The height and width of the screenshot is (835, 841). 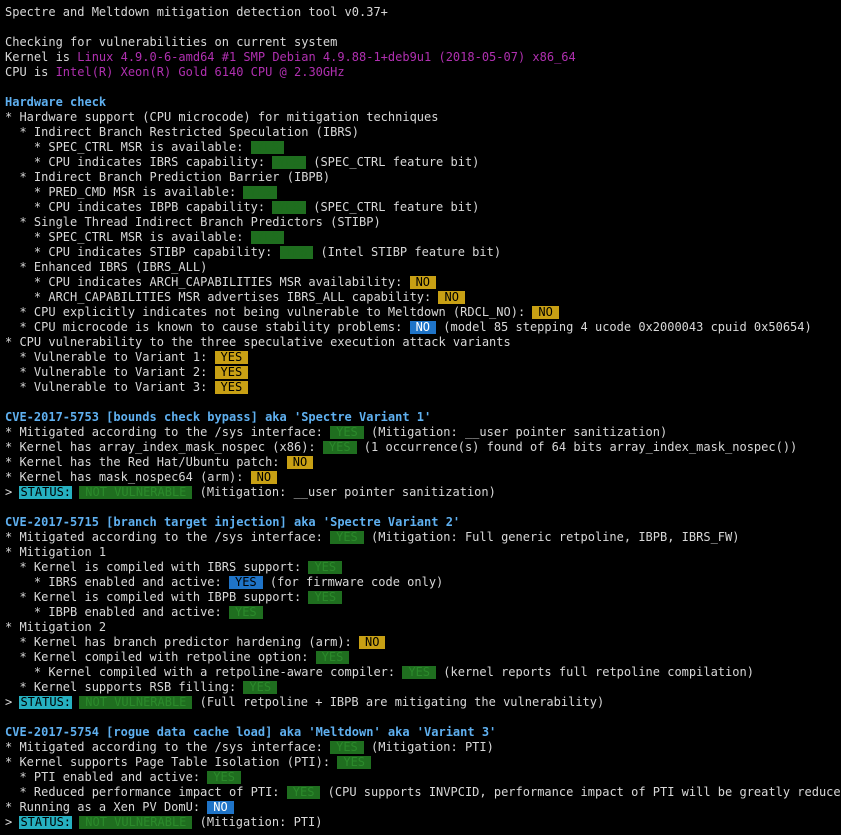 What do you see at coordinates (142, 252) in the screenshot?
I see `hw-label: * CPU indicates STIBP capability:` at bounding box center [142, 252].